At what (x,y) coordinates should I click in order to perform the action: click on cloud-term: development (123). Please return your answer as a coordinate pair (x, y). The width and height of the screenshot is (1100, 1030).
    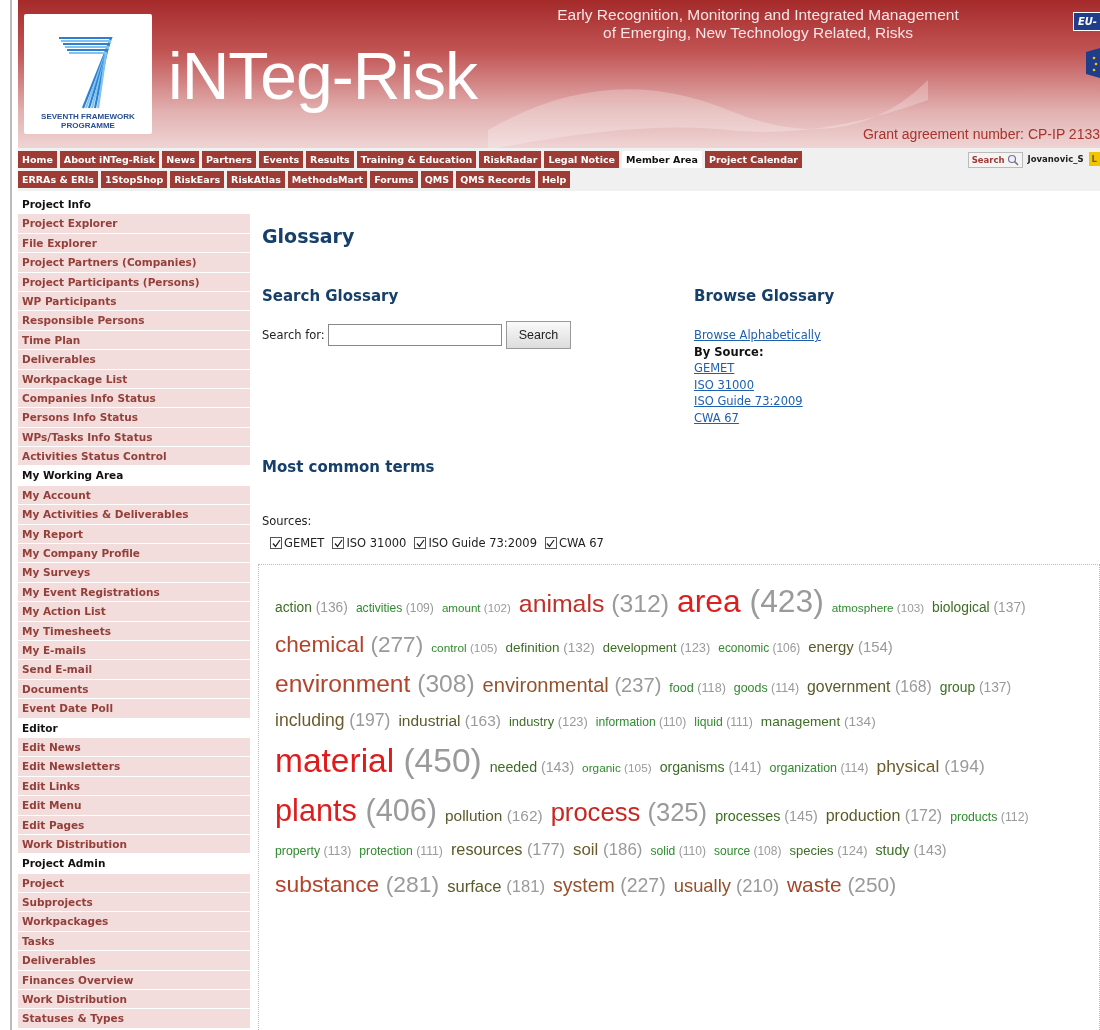
    Looking at the image, I should click on (656, 648).